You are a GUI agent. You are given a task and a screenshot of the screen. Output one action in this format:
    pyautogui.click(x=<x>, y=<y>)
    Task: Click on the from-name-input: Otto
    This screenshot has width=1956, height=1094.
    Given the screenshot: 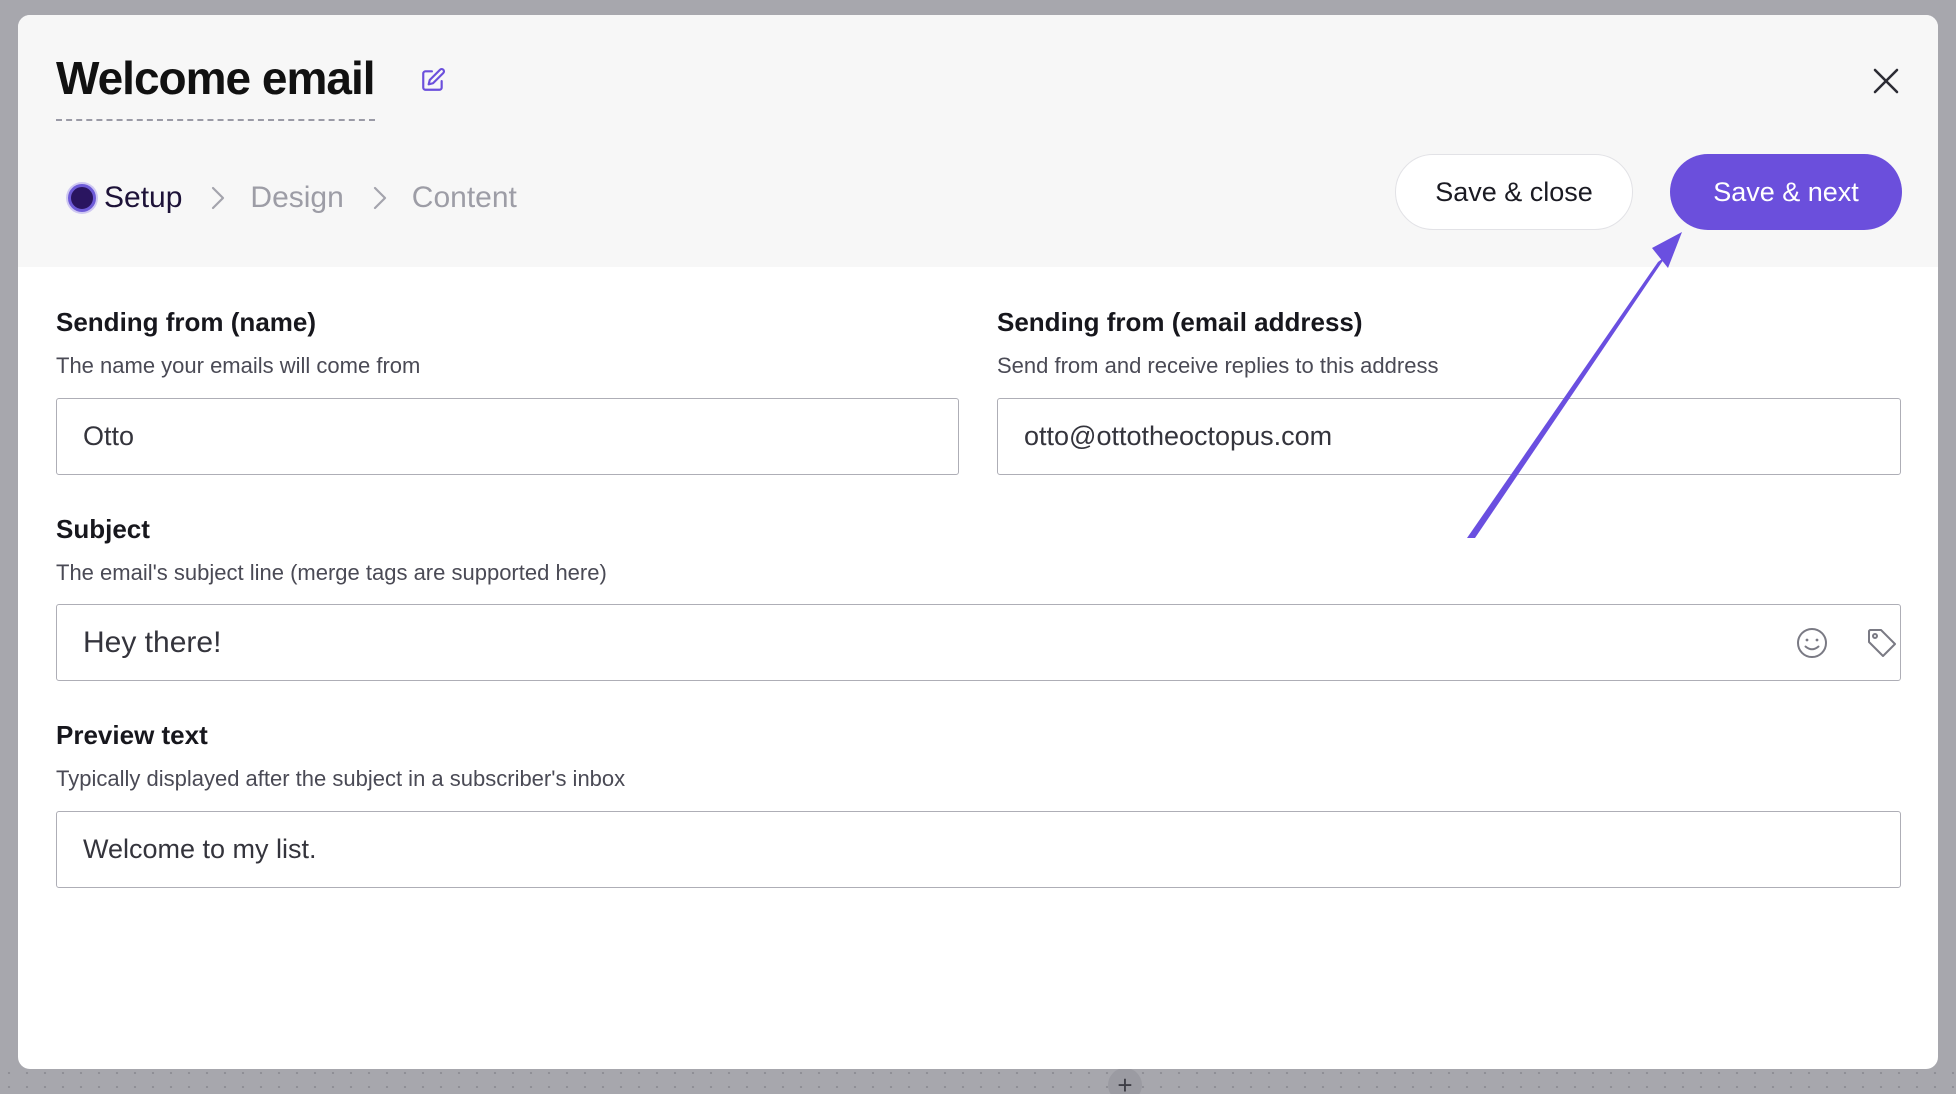 What is the action you would take?
    pyautogui.click(x=507, y=436)
    